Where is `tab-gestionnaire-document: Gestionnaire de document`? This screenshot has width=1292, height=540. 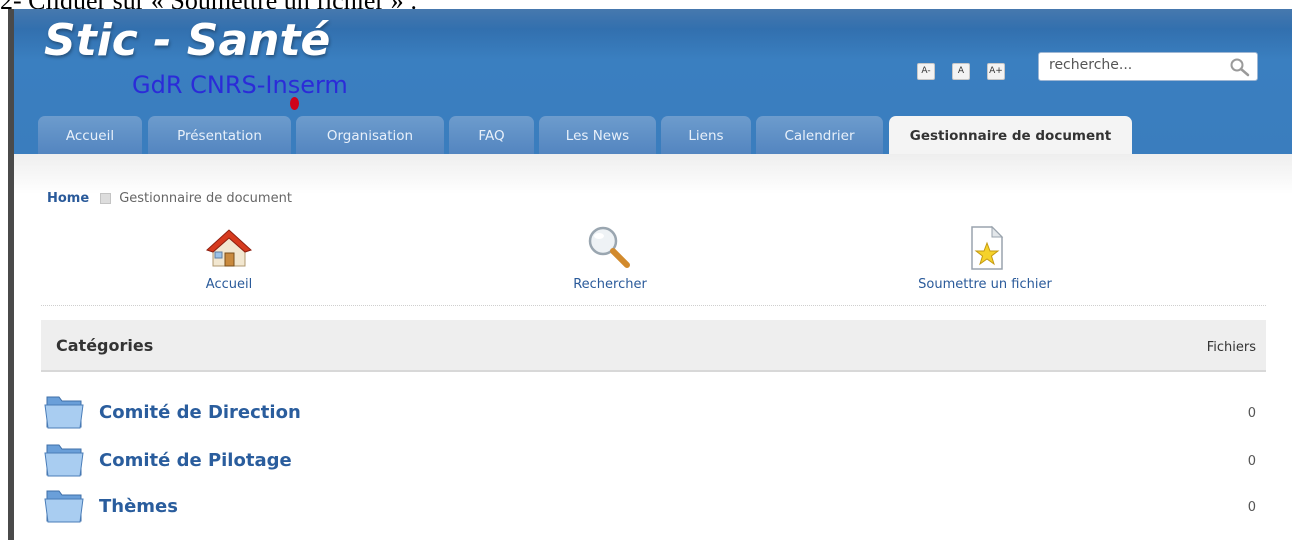 tab-gestionnaire-document: Gestionnaire de document is located at coordinates (1010, 135).